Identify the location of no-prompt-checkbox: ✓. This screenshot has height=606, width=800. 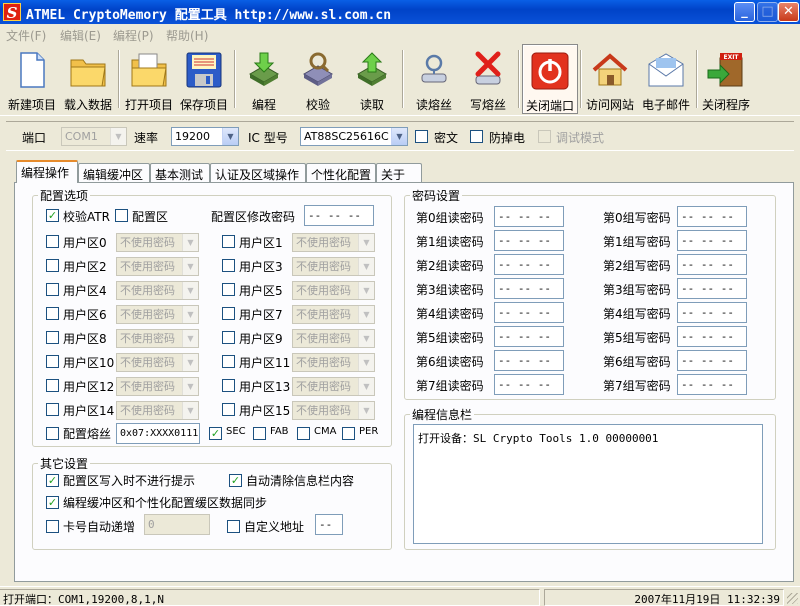
(52, 480).